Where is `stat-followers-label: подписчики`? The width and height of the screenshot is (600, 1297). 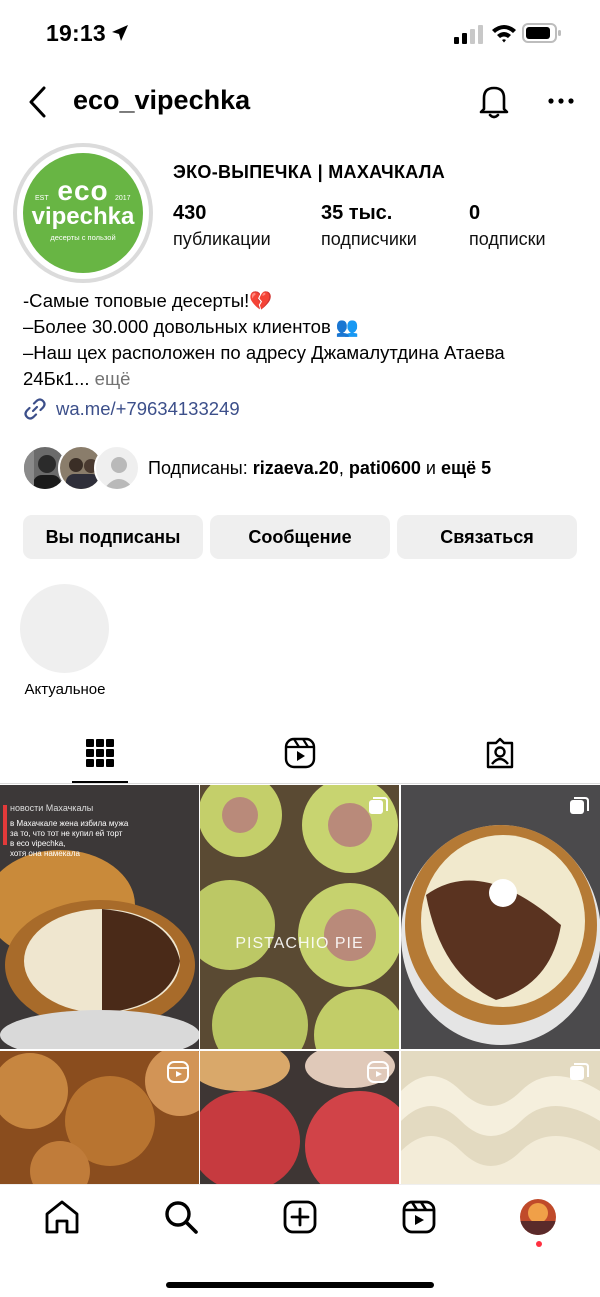 stat-followers-label: подписчики is located at coordinates (369, 239).